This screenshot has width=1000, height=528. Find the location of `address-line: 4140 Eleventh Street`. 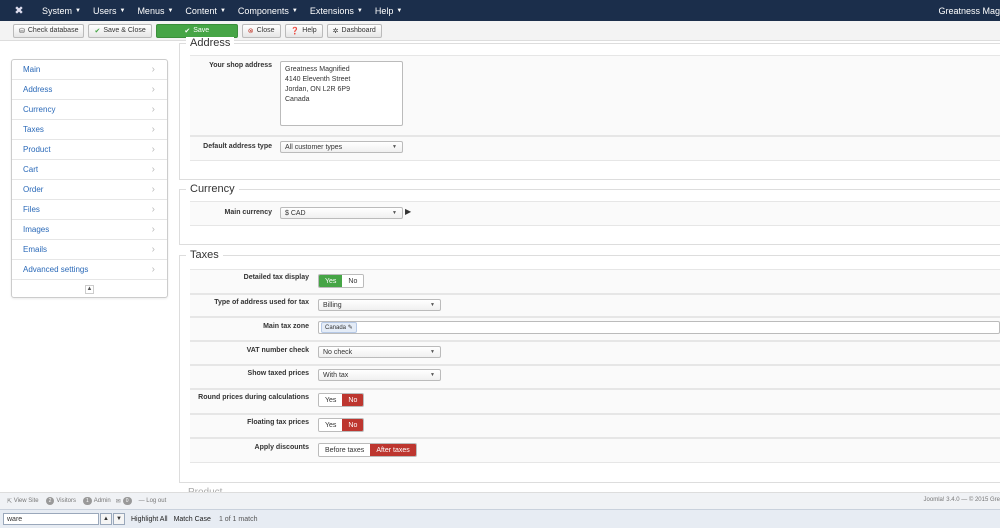

address-line: 4140 Eleventh Street is located at coordinates (318, 79).